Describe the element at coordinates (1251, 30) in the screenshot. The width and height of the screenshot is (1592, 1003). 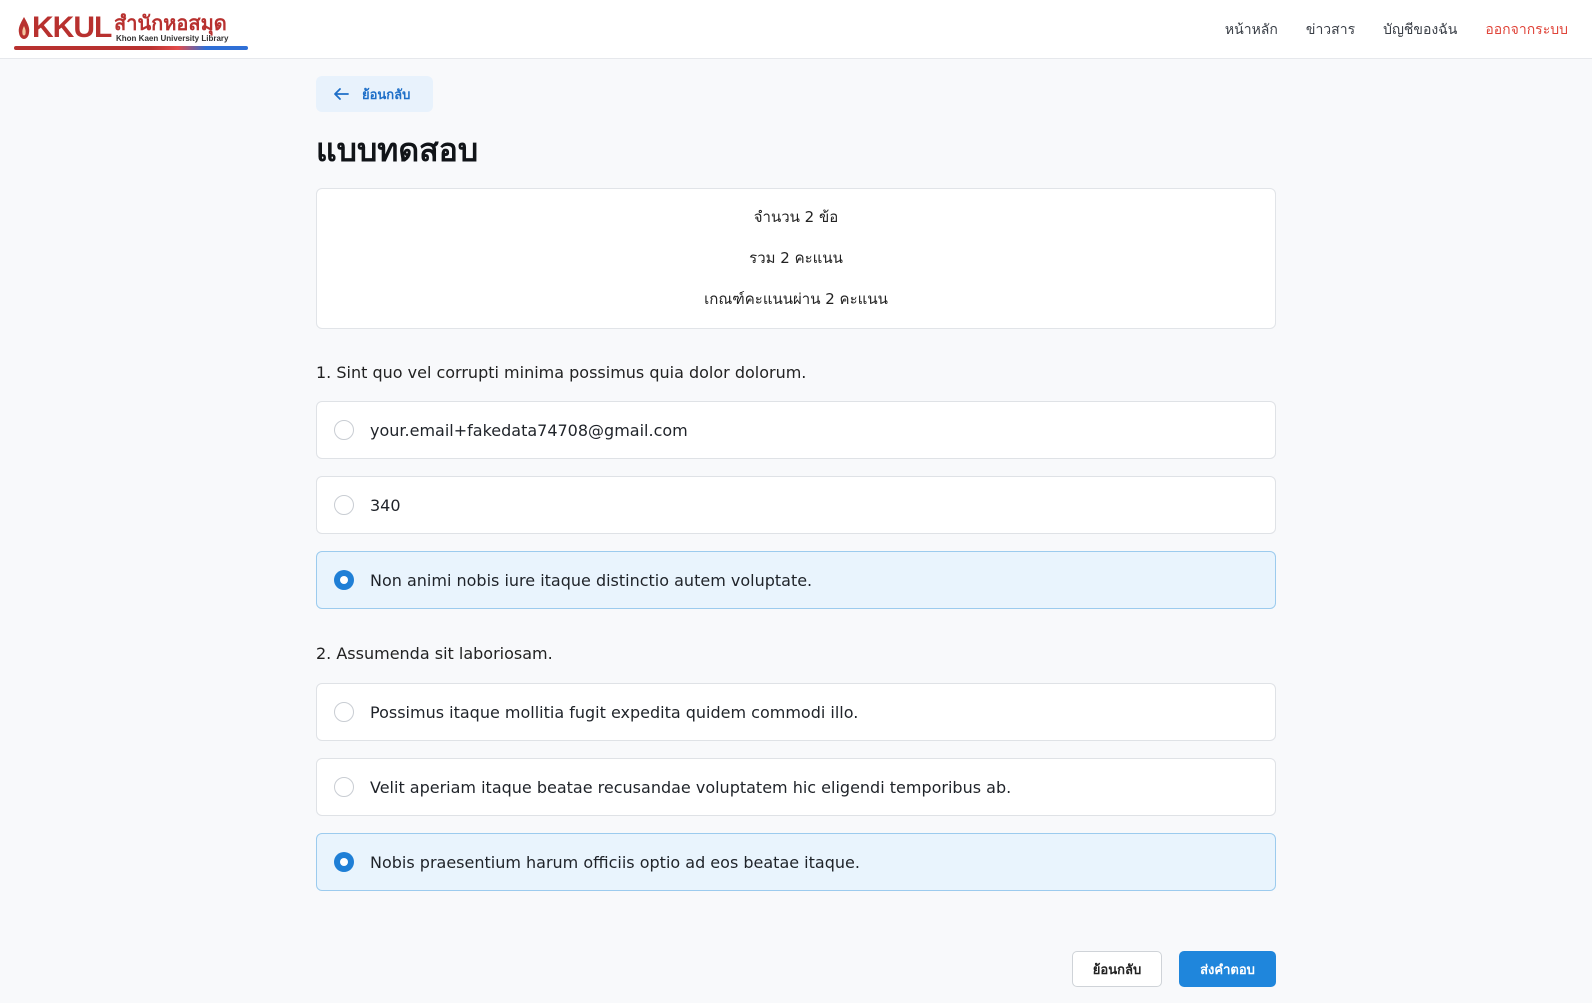
I see `nav-home-link: หน้าหลัก` at that location.